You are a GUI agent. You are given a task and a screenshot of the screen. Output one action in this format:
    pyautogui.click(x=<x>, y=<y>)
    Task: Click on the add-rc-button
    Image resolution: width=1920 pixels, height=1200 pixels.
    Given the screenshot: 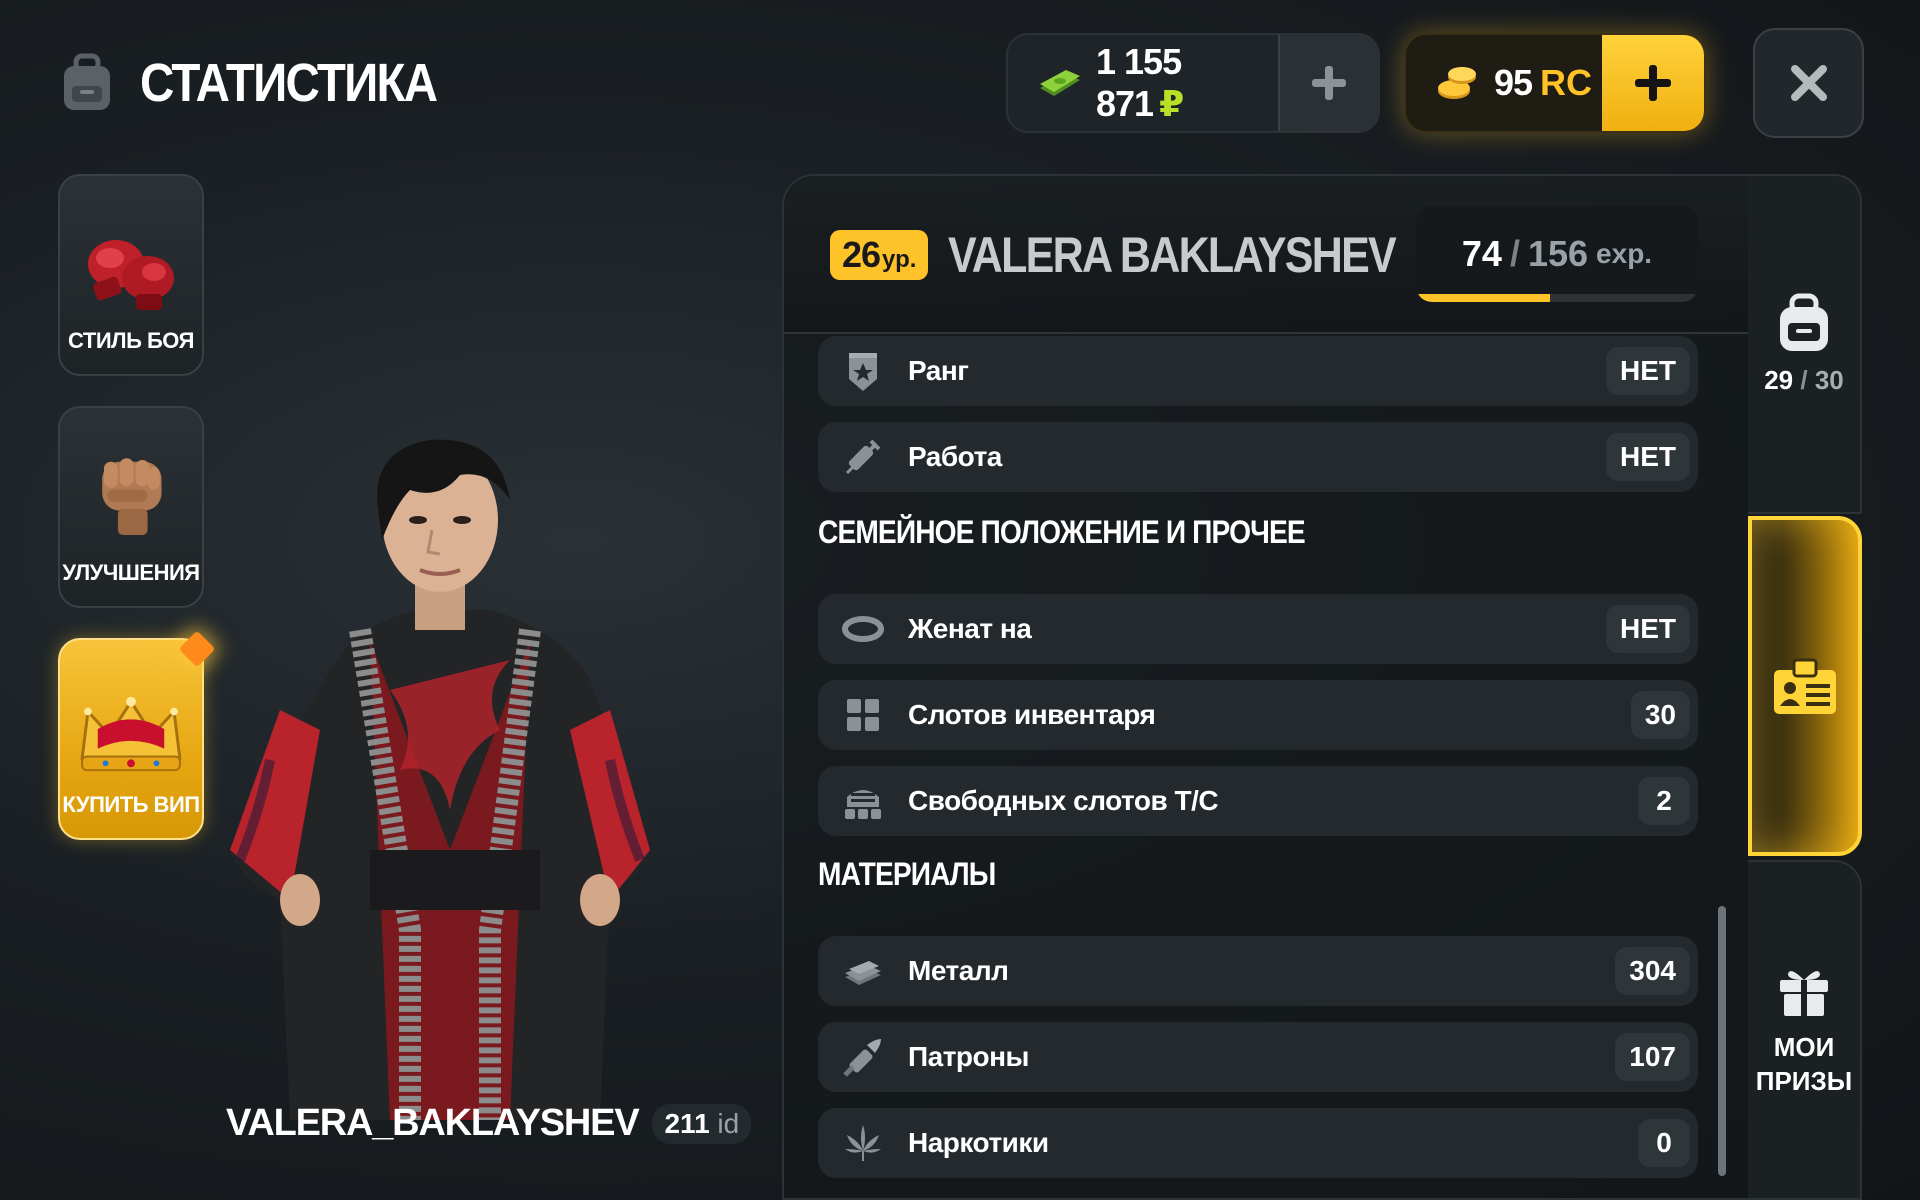 What is the action you would take?
    pyautogui.click(x=1653, y=83)
    